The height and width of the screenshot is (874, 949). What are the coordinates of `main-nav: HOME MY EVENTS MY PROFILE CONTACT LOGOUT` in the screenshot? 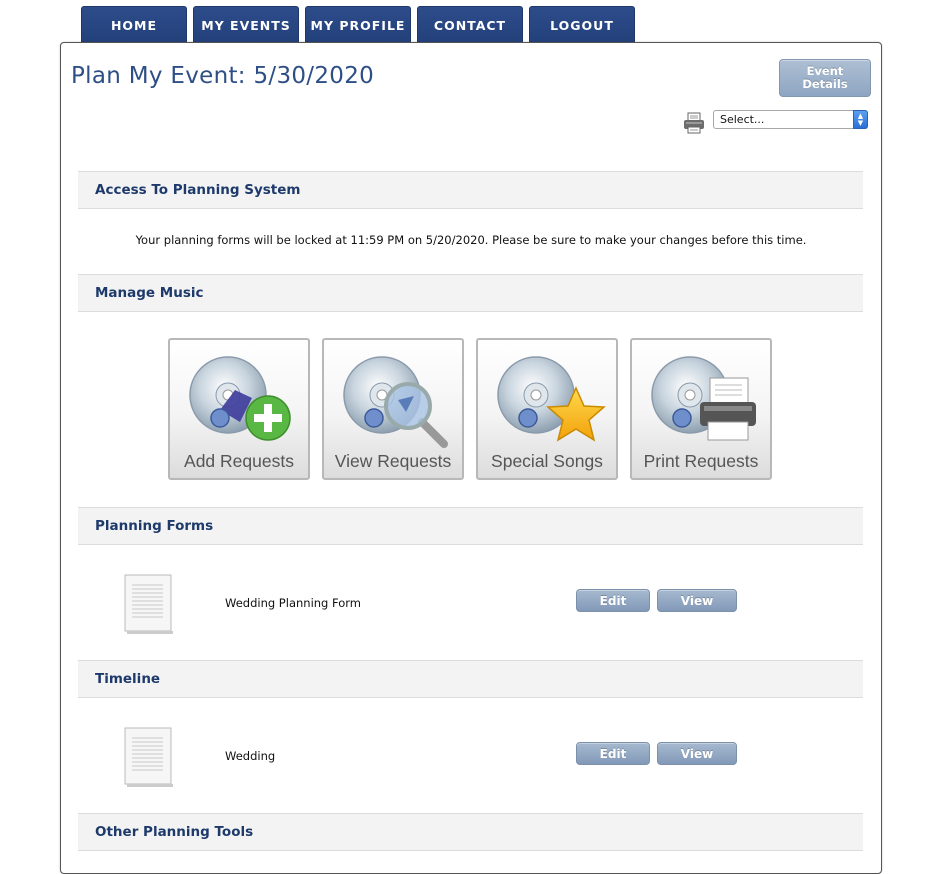 It's located at (358, 25).